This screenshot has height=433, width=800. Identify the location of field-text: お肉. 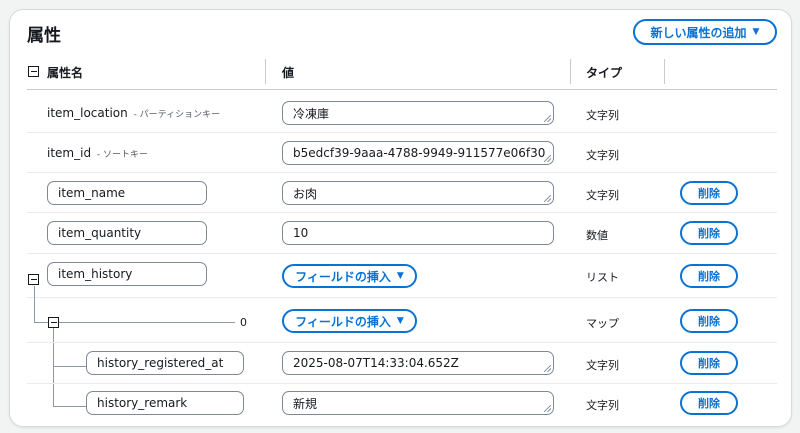
(305, 193).